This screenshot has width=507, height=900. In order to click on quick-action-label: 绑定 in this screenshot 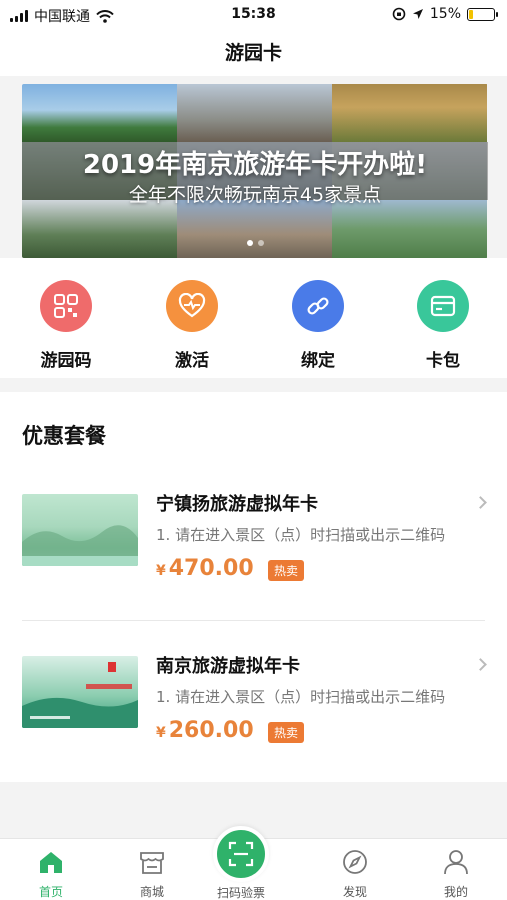, I will do `click(318, 361)`.